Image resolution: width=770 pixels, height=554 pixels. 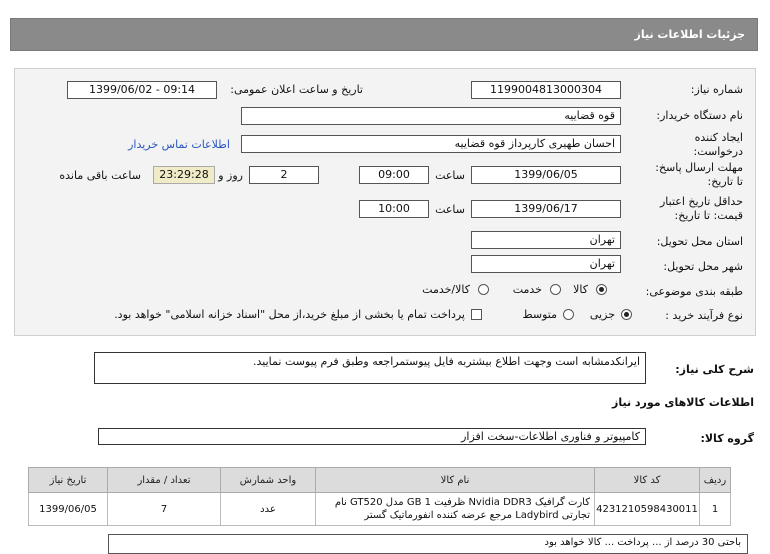 What do you see at coordinates (527, 289) in the screenshot?
I see `category-option-service: خدمت` at bounding box center [527, 289].